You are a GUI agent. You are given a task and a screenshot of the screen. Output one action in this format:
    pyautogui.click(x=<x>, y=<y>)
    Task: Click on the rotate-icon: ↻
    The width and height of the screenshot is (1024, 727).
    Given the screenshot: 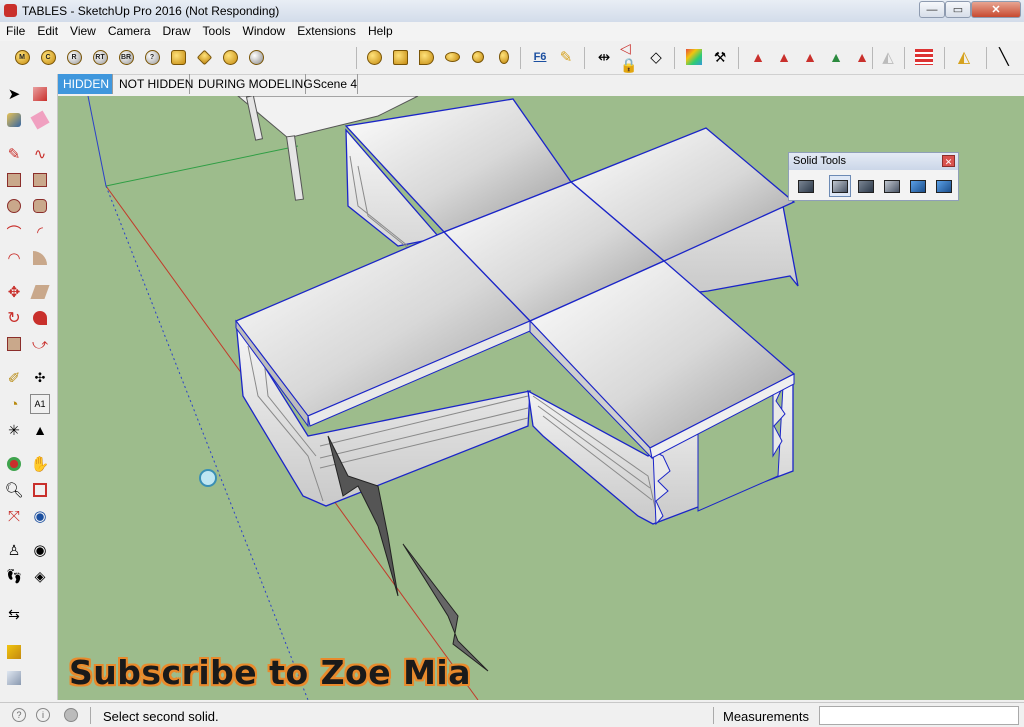 What is the action you would take?
    pyautogui.click(x=14, y=318)
    